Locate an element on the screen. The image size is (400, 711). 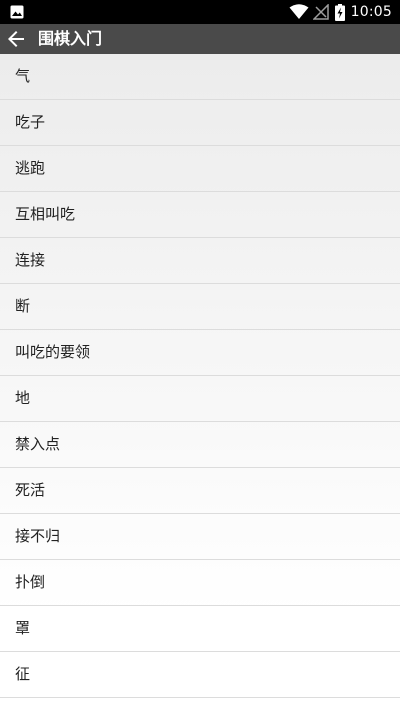
list-item-label: 罩 is located at coordinates (23, 628).